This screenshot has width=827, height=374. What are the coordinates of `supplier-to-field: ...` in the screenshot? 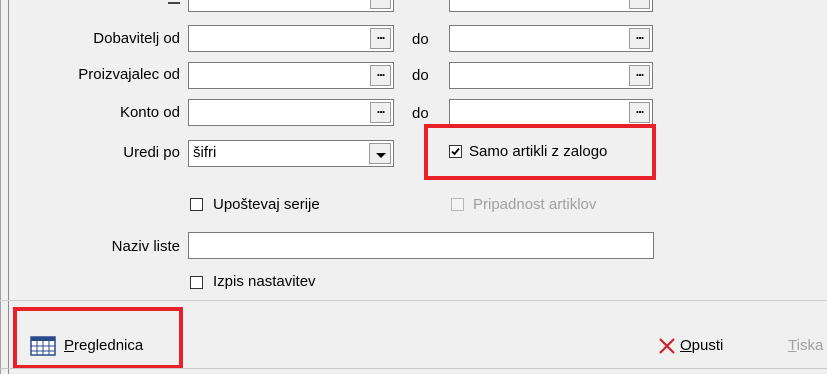 It's located at (551, 38).